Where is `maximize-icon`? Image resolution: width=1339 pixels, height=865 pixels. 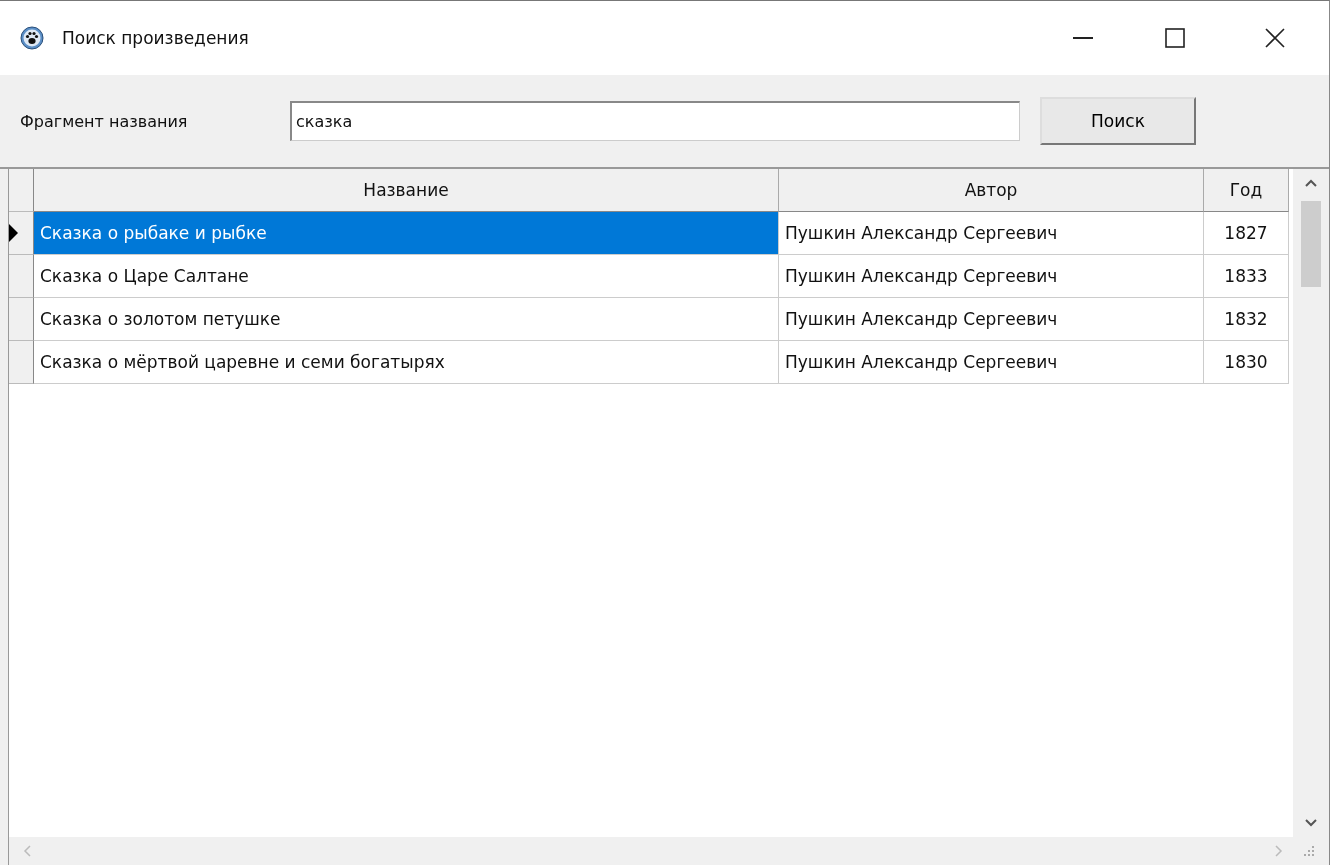
maximize-icon is located at coordinates (1175, 38).